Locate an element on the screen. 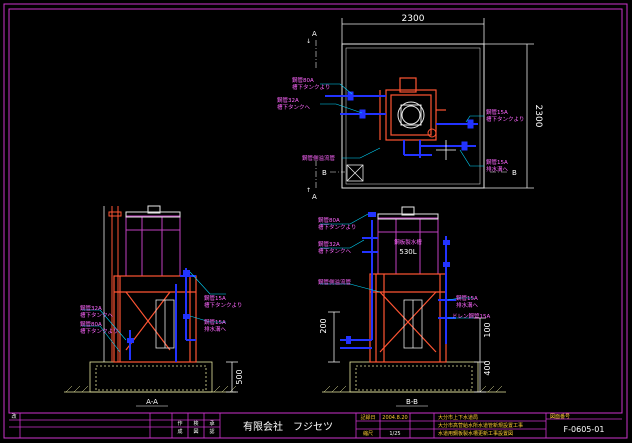  bb-label-overflow: 鋼管側溢流管 is located at coordinates (335, 282).